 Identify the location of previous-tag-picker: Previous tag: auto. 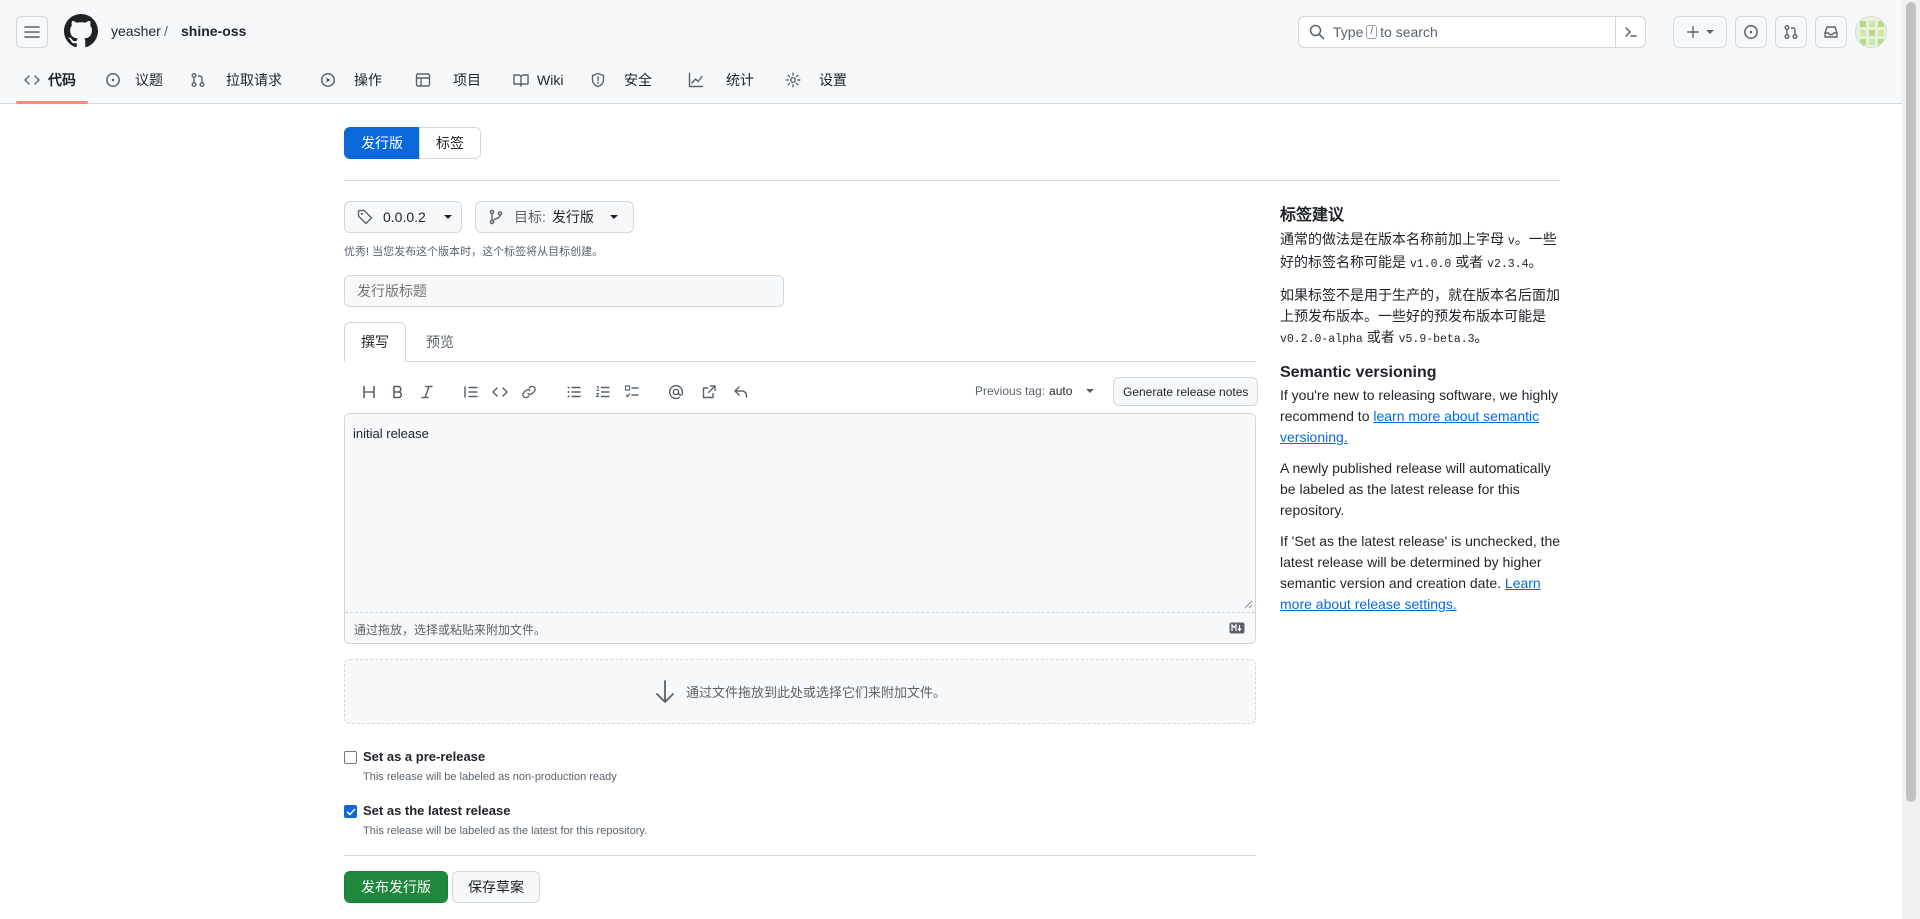
(1035, 391).